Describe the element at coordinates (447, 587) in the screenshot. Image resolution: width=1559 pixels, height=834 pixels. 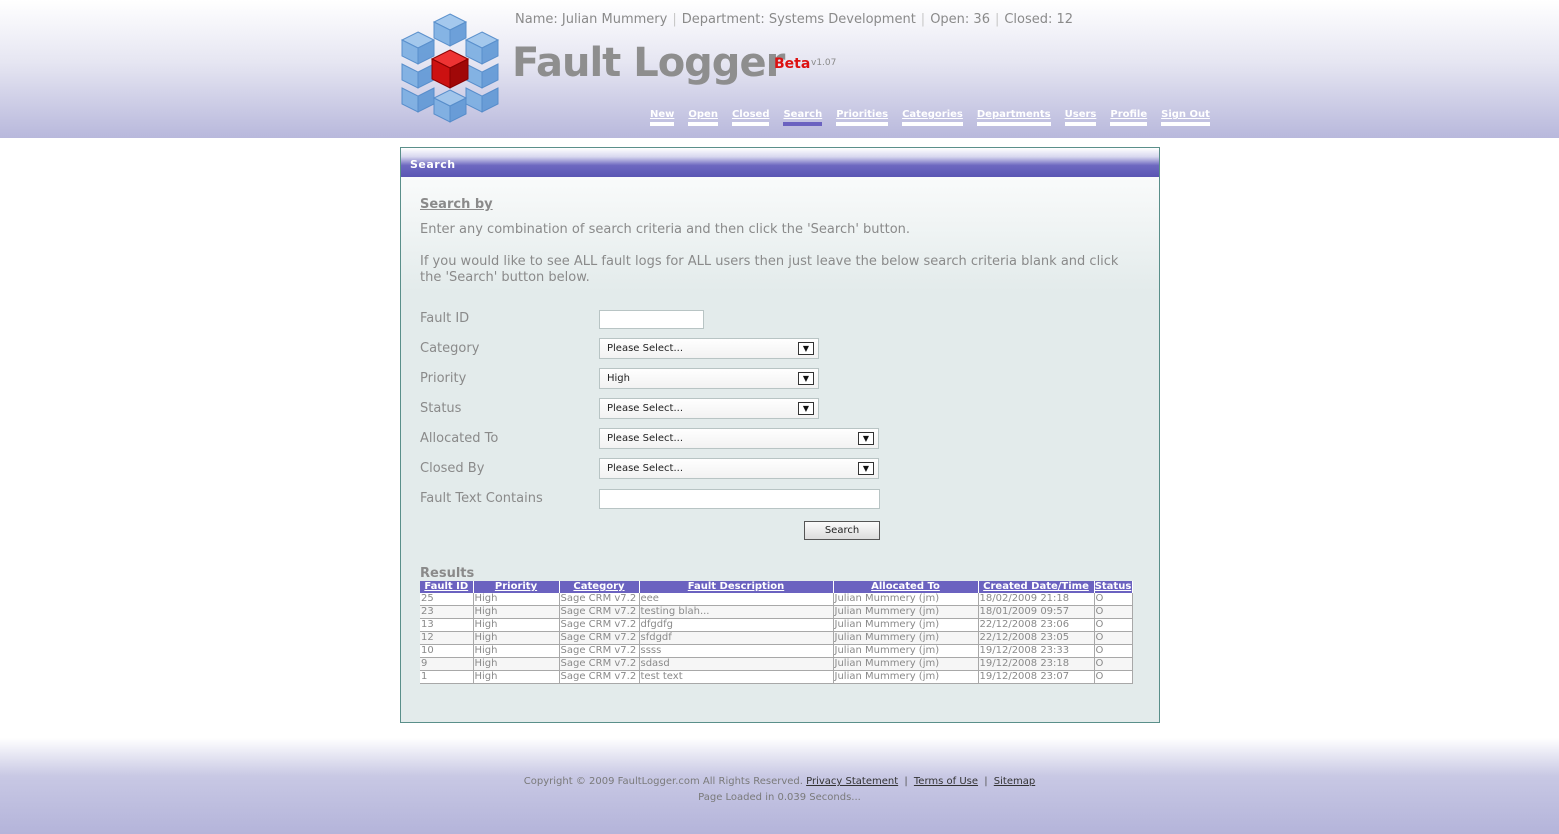
I see `column-header-fault-id: Fault ID` at that location.